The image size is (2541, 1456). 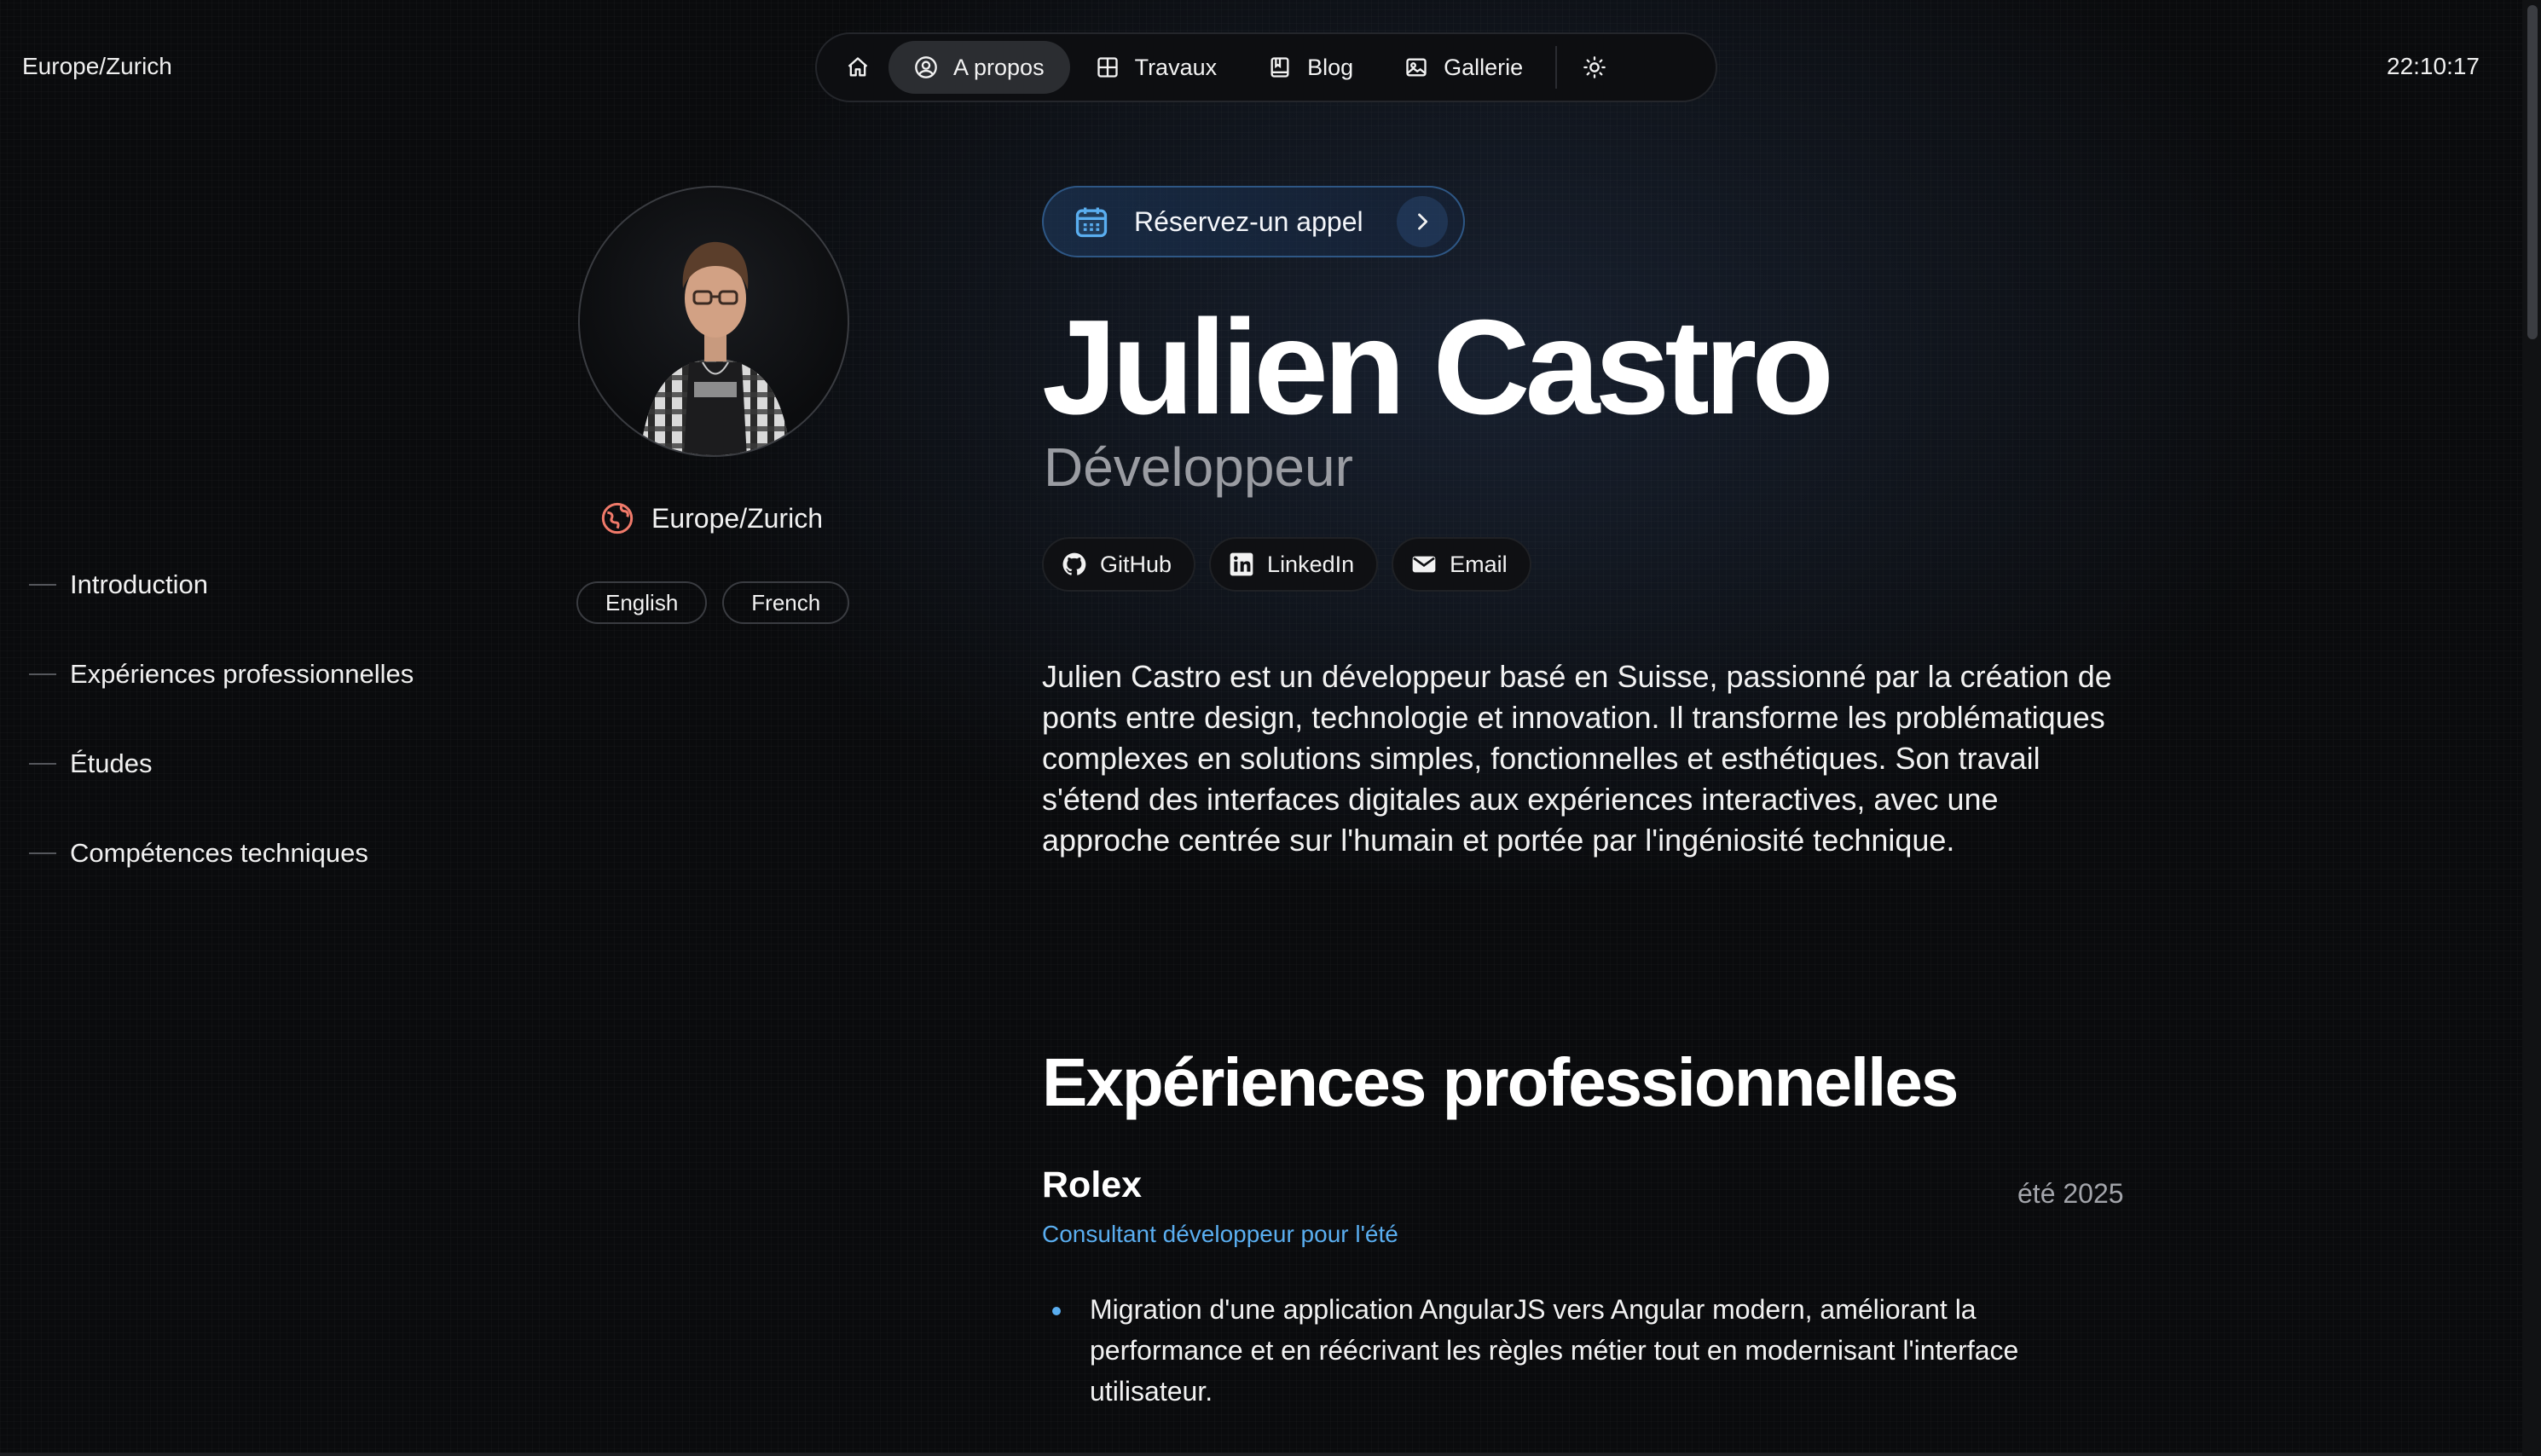 What do you see at coordinates (1500, 1082) in the screenshot?
I see `experience-heading: Expériences professionnelles` at bounding box center [1500, 1082].